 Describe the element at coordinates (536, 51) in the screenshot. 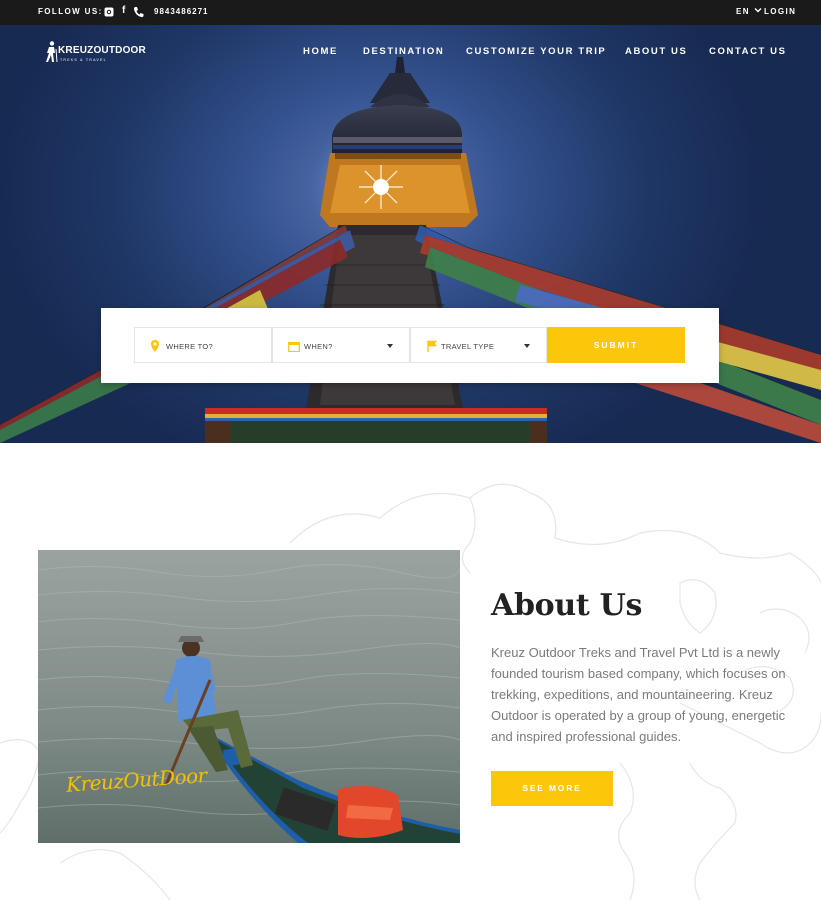

I see `nav-customize-trip: CUSTOMIZE YOUR TRIP` at that location.